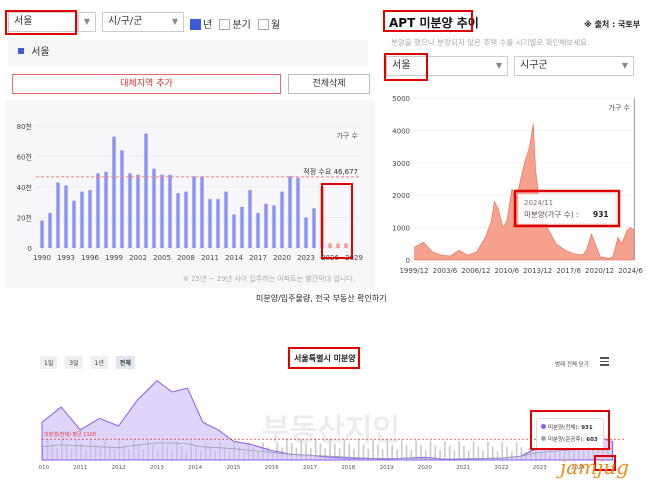 This screenshot has height=499, width=650. Describe the element at coordinates (538, 203) in the screenshot. I see `tooltip-date: 2024/11` at that location.